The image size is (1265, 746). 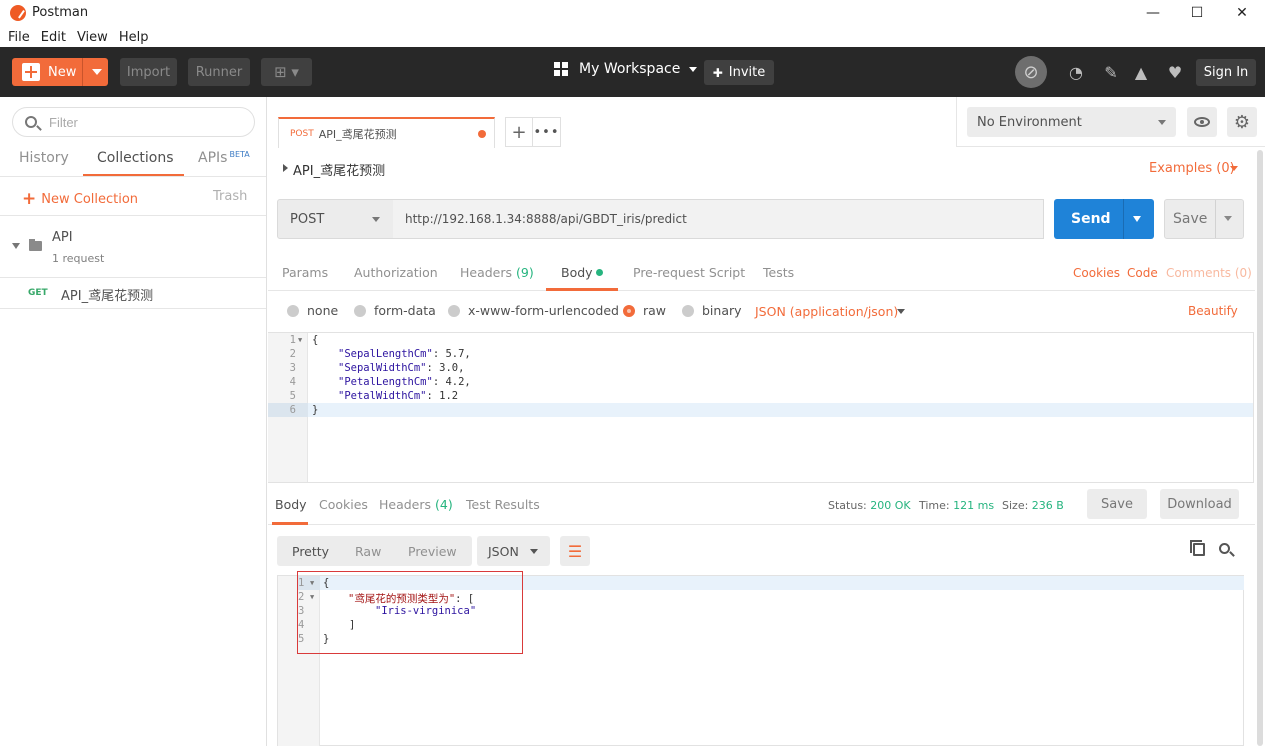 What do you see at coordinates (144, 122) in the screenshot?
I see `filter-input` at bounding box center [144, 122].